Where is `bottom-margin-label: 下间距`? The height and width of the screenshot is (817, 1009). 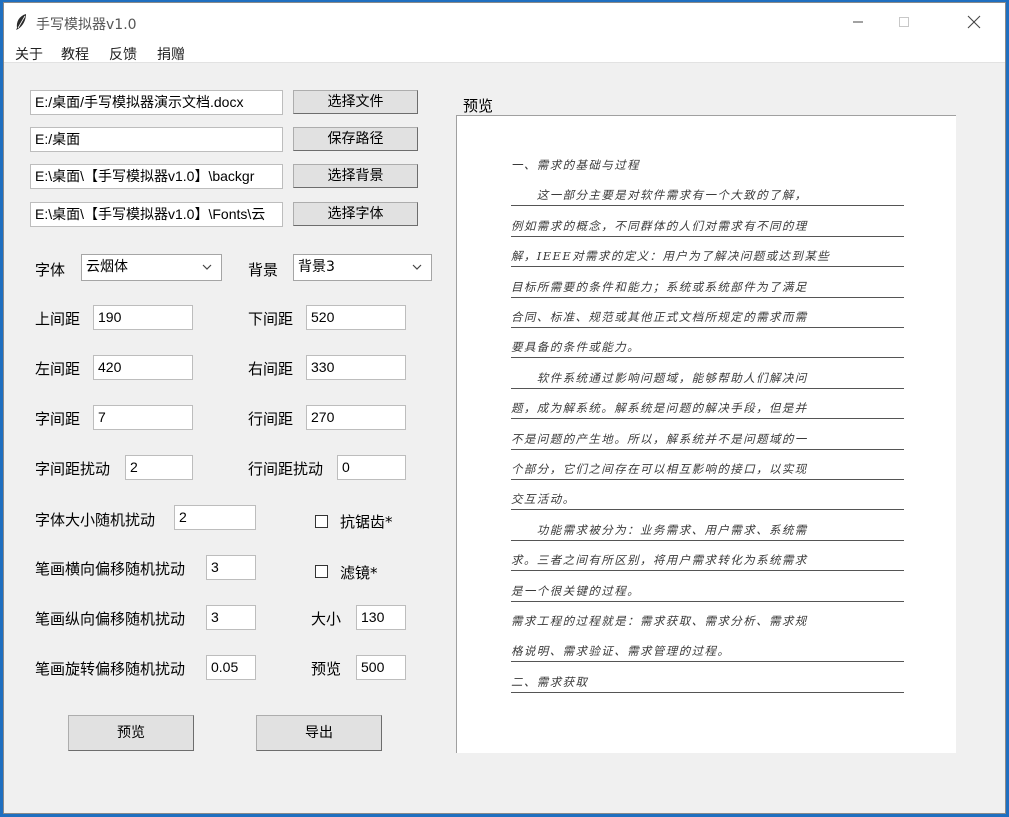 bottom-margin-label: 下间距 is located at coordinates (271, 319).